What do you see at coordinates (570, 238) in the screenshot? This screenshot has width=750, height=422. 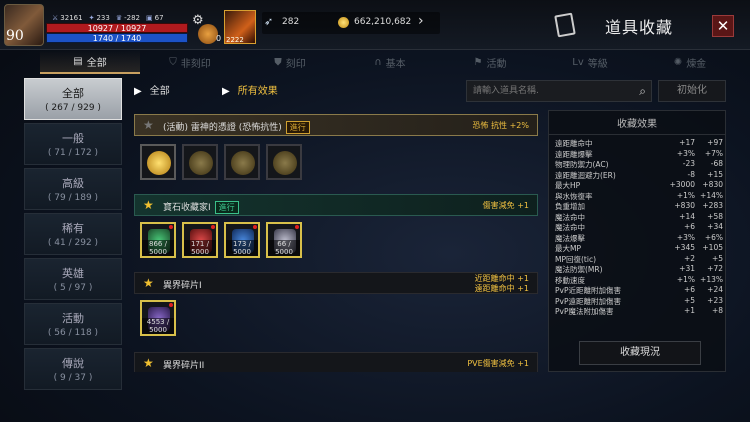 I see `stat-name: 魔法爆擊` at bounding box center [570, 238].